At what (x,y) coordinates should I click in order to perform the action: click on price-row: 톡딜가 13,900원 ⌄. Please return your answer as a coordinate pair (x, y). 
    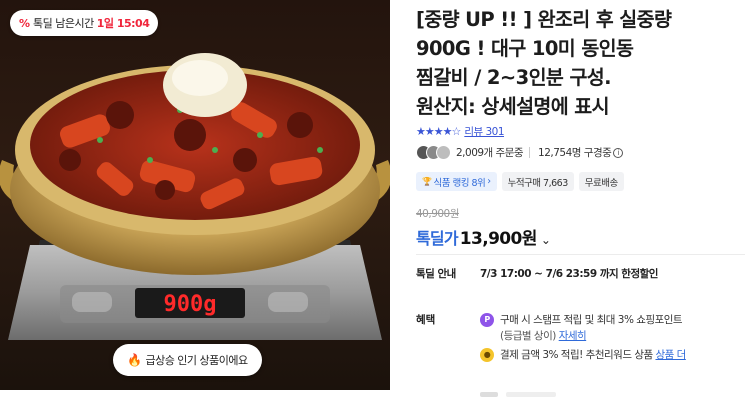
    Looking at the image, I should click on (483, 236).